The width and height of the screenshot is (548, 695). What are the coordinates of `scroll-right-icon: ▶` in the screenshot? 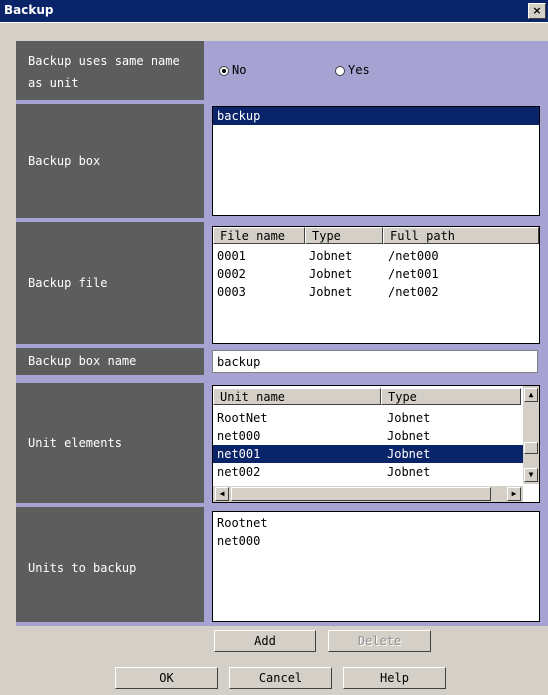 It's located at (514, 494).